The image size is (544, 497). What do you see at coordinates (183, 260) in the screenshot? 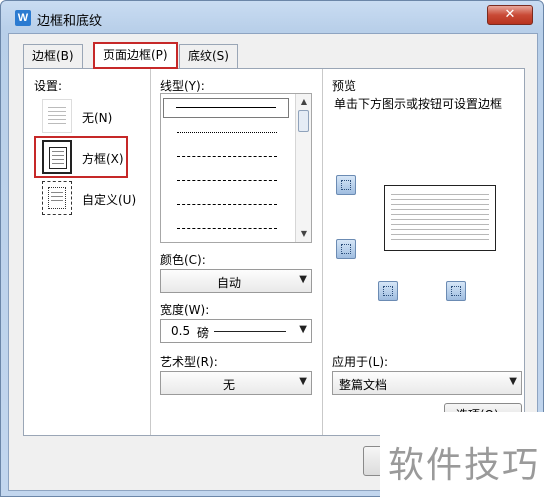
I see `color-label: 颜色(C):` at bounding box center [183, 260].